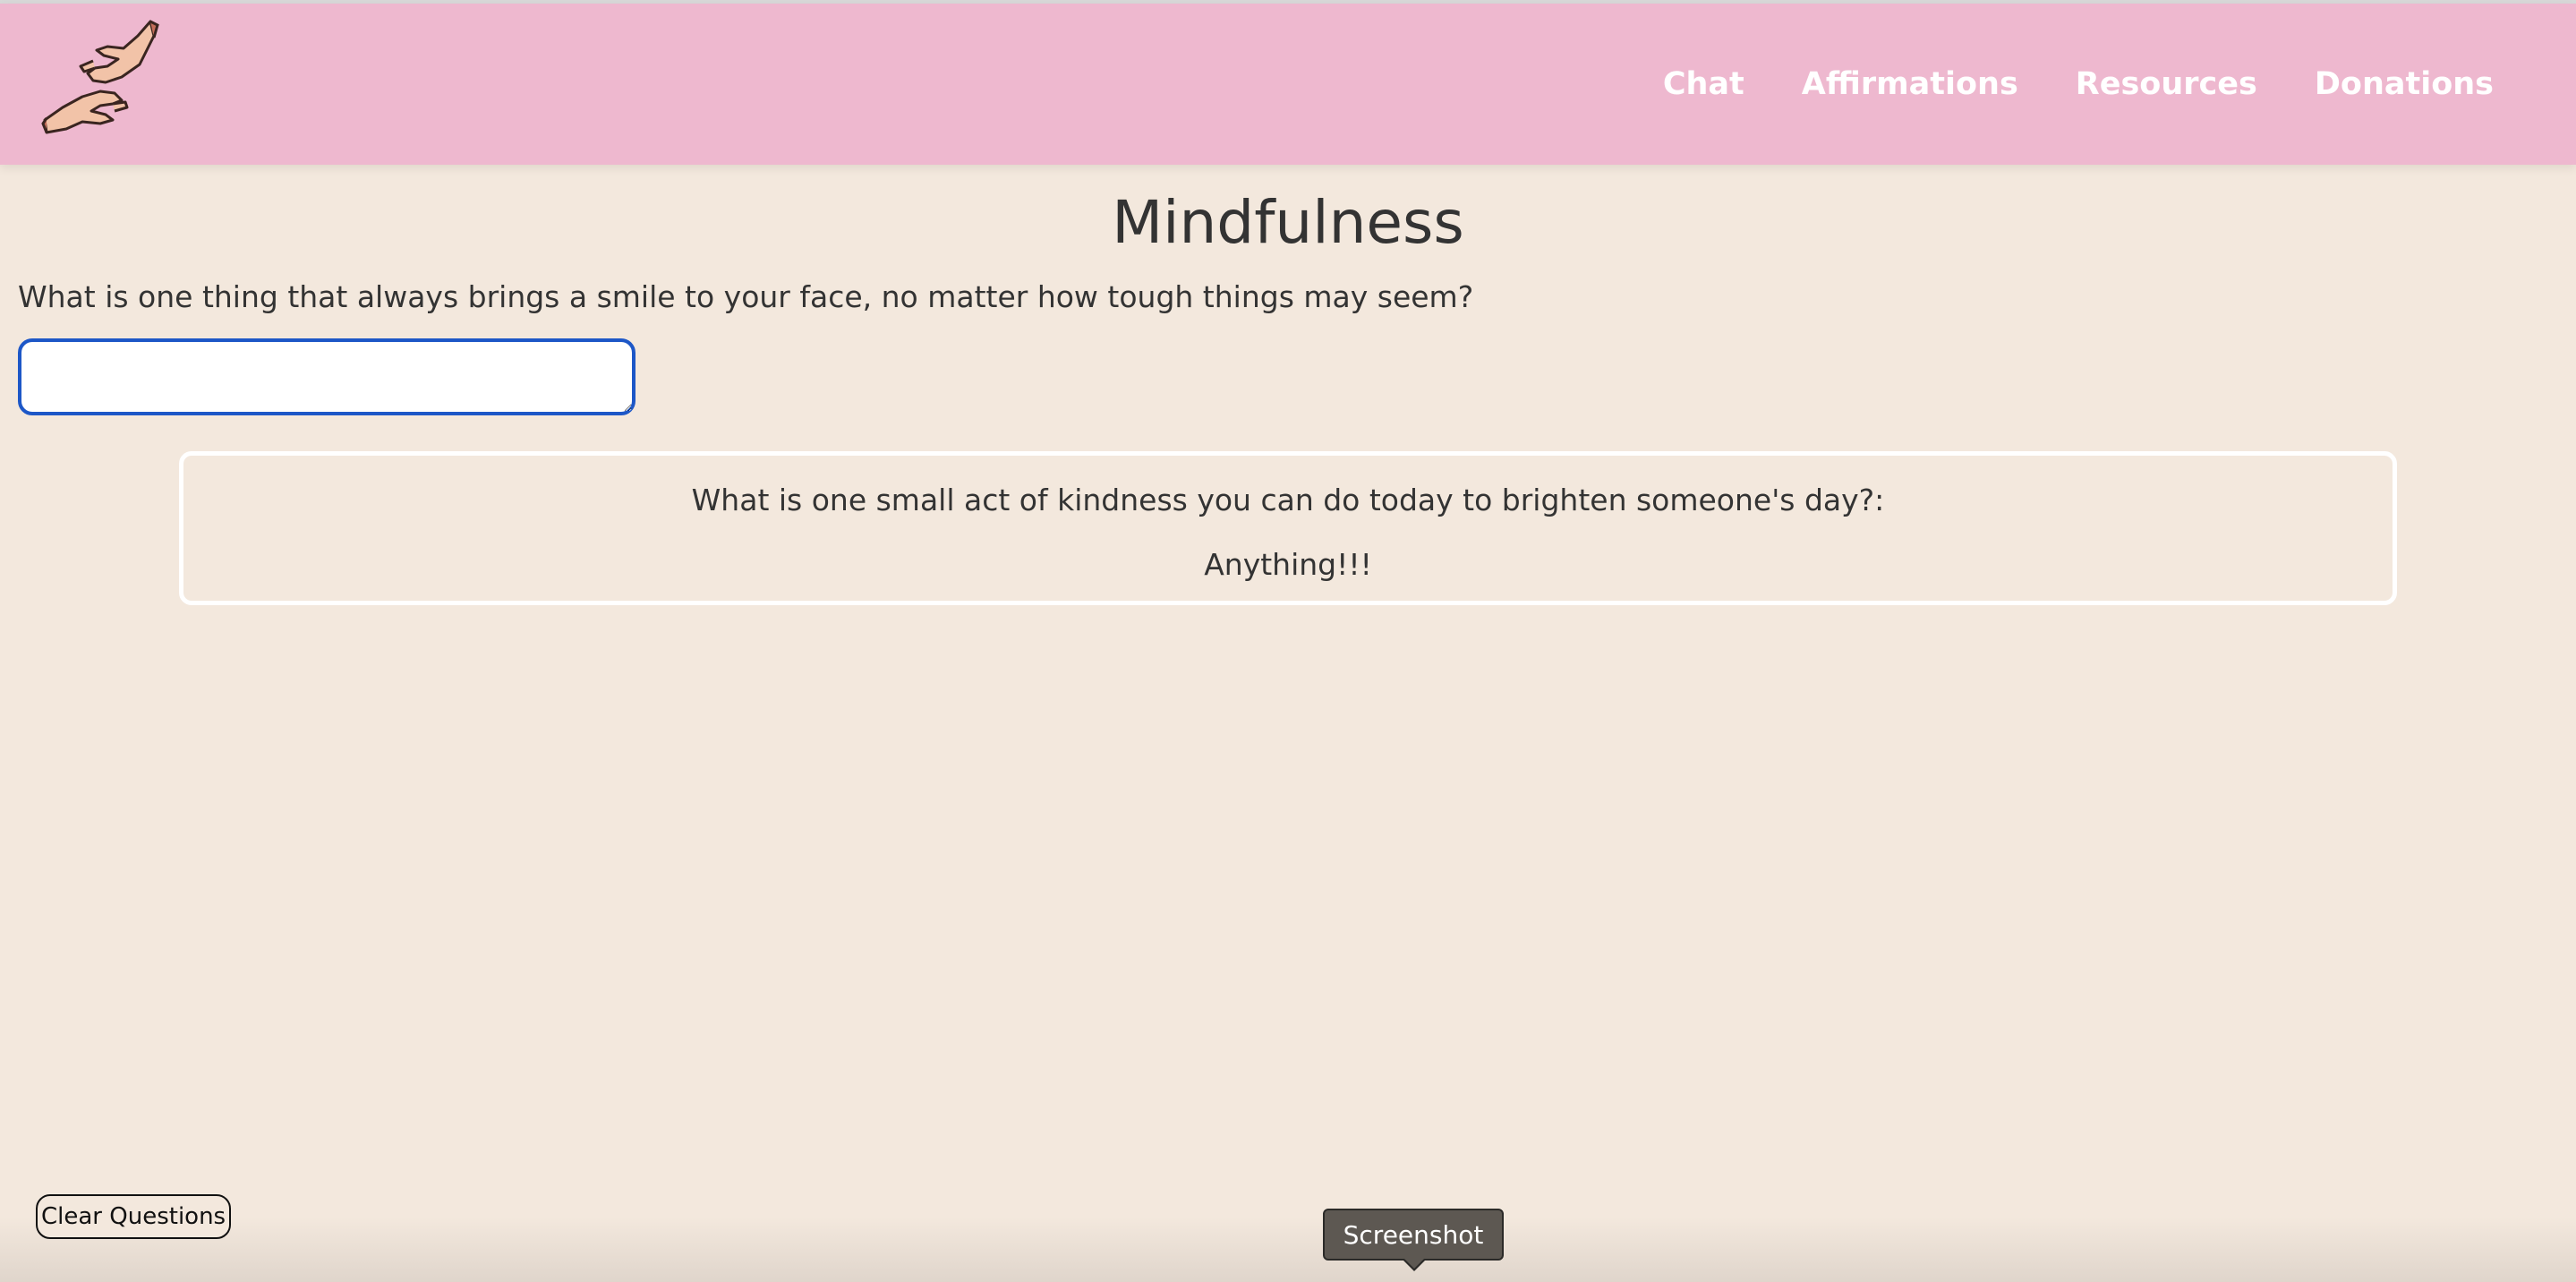  What do you see at coordinates (1288, 564) in the screenshot?
I see `card-answer: Anything!!!` at bounding box center [1288, 564].